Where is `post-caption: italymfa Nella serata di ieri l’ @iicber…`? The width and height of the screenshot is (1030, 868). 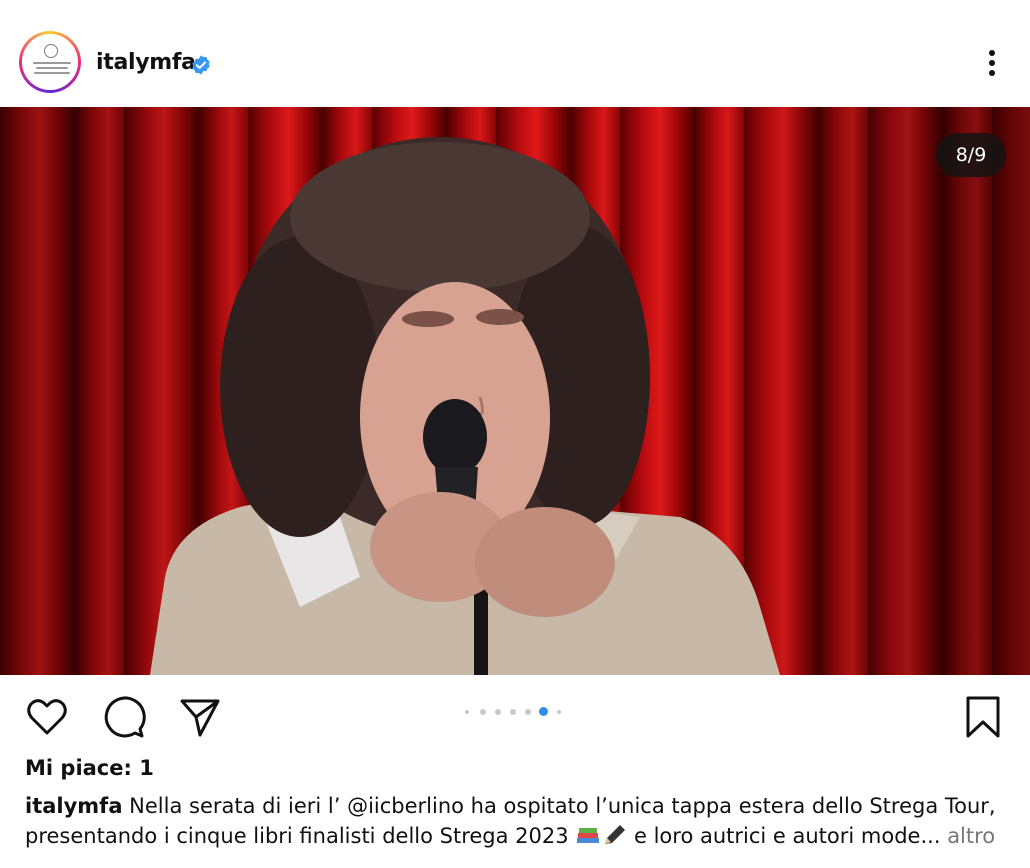
post-caption: italymfa Nella serata di ieri l’ @iicber… is located at coordinates (520, 821).